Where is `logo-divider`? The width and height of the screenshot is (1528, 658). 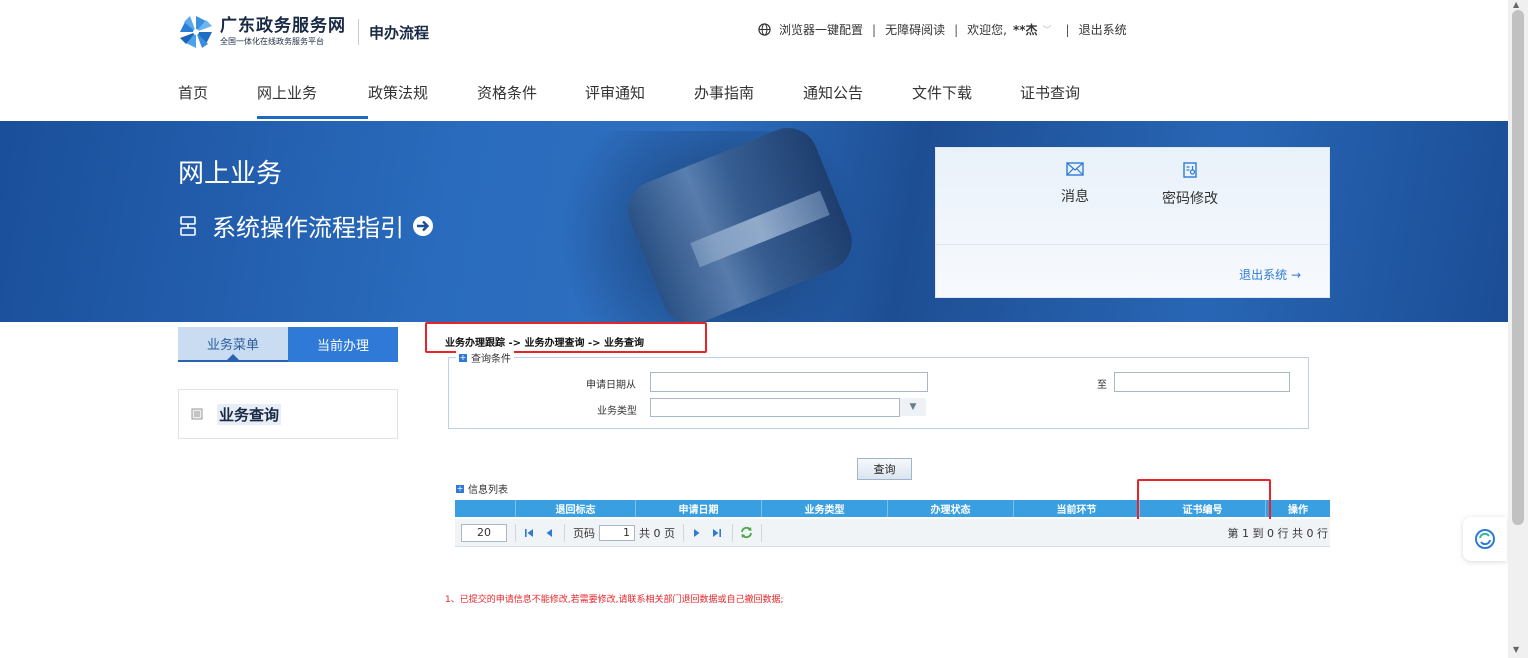
logo-divider is located at coordinates (358, 32).